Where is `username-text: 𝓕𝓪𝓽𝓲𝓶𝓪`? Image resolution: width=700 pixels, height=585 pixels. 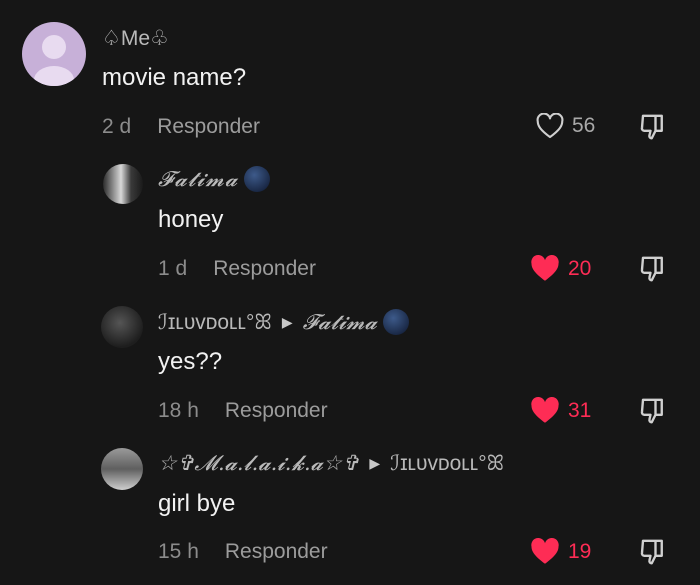
username-text: 𝓕𝓪𝓽𝓲𝓶𝓪 is located at coordinates (198, 178).